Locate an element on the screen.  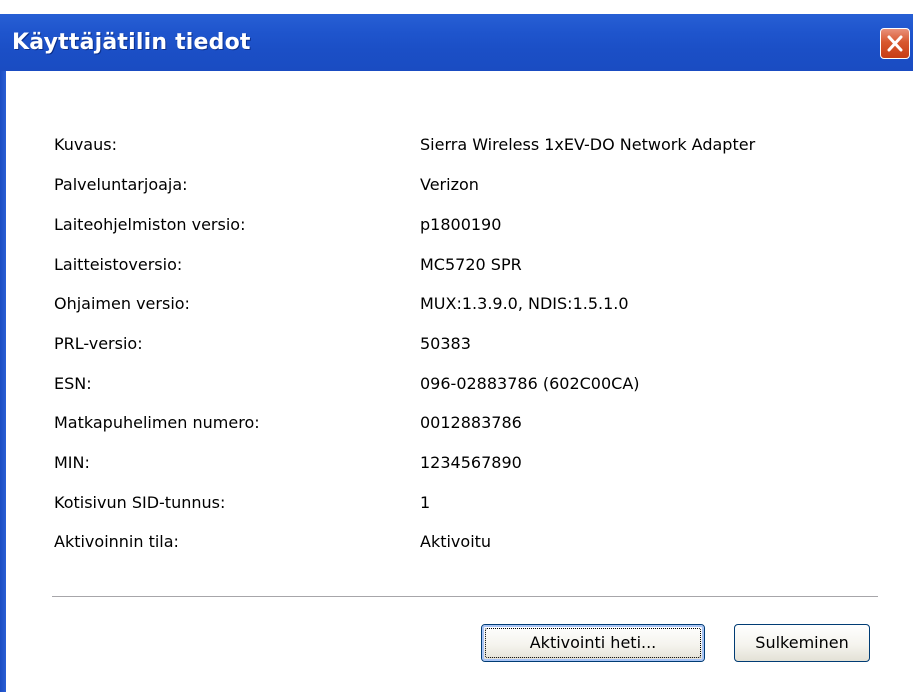
separator-line is located at coordinates (465, 597).